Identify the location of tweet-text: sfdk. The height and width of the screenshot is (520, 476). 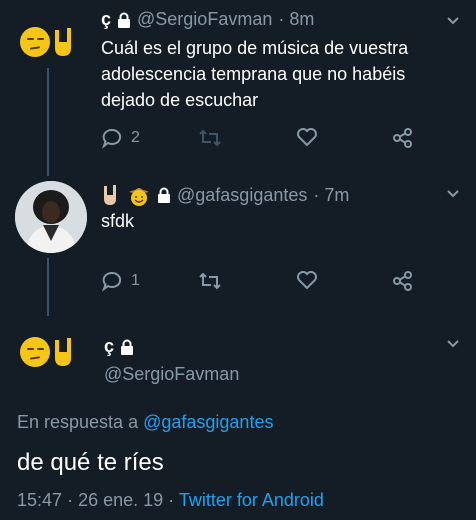
(118, 221).